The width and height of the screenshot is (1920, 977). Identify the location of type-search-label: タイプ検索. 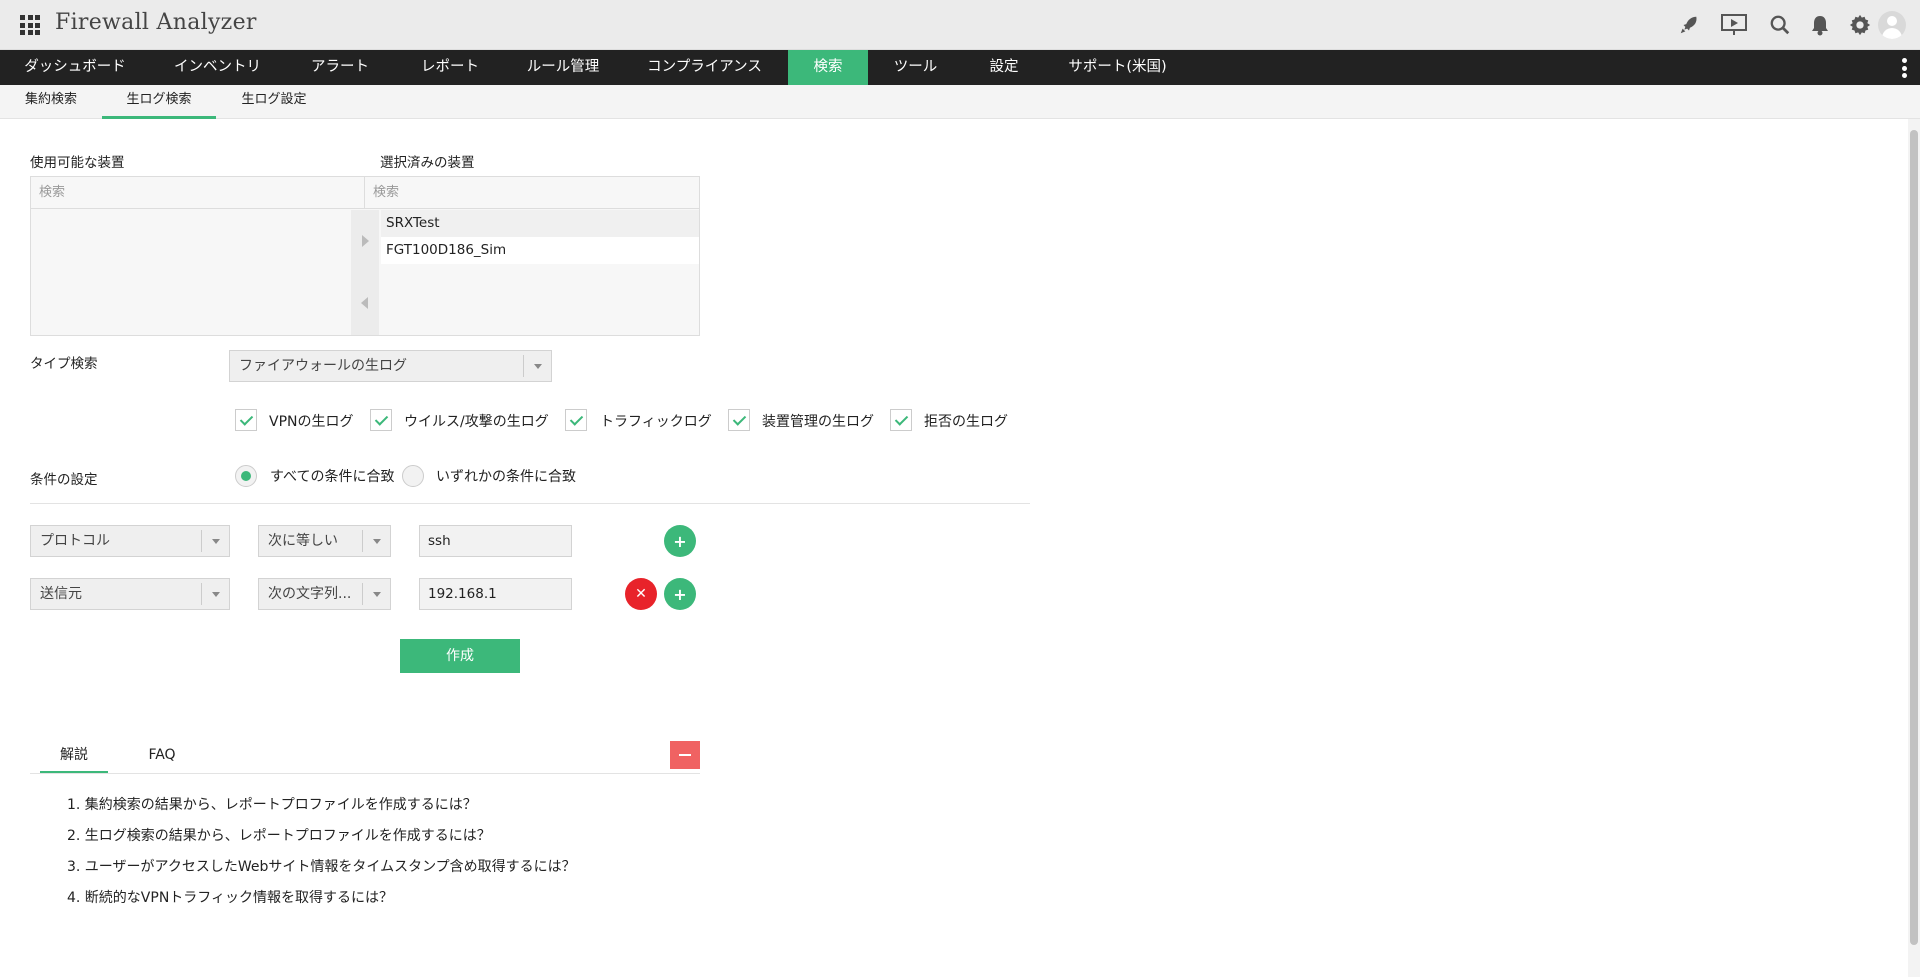
(64, 364).